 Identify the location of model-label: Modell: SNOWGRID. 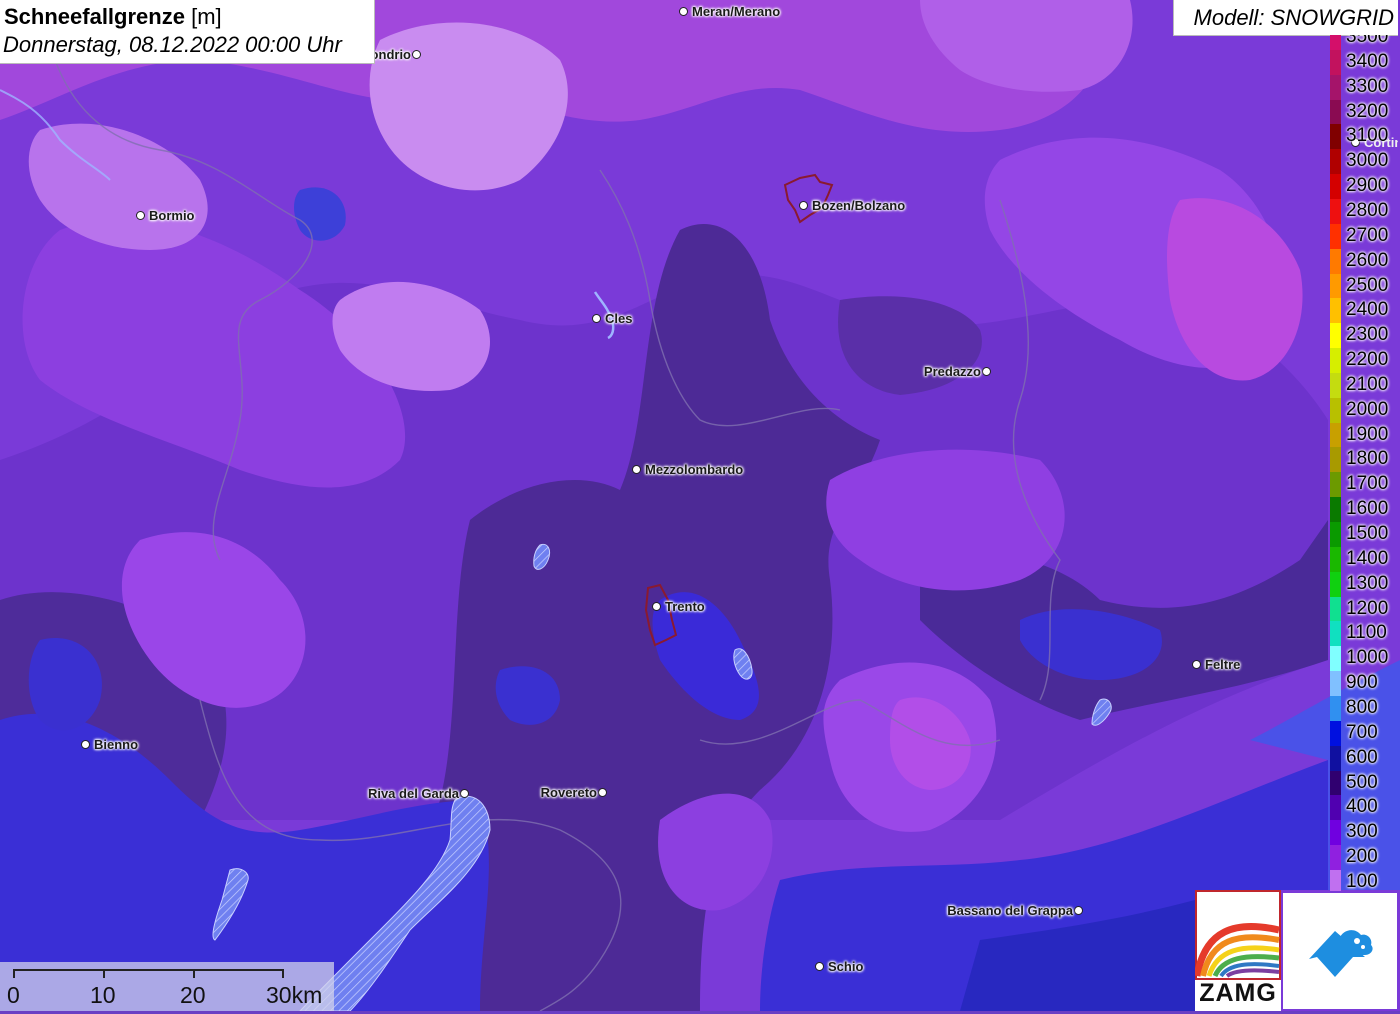
(1293, 17).